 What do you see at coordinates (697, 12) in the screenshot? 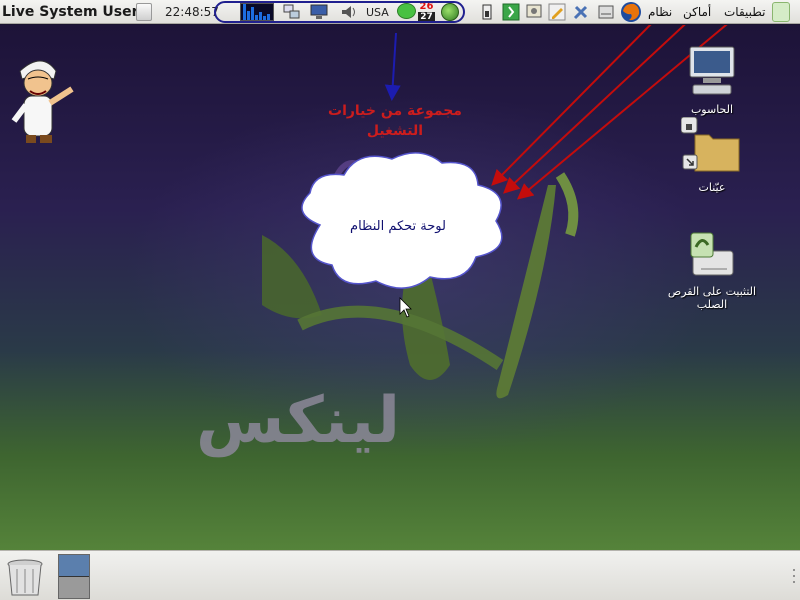
I see `menu-places: أماكن` at bounding box center [697, 12].